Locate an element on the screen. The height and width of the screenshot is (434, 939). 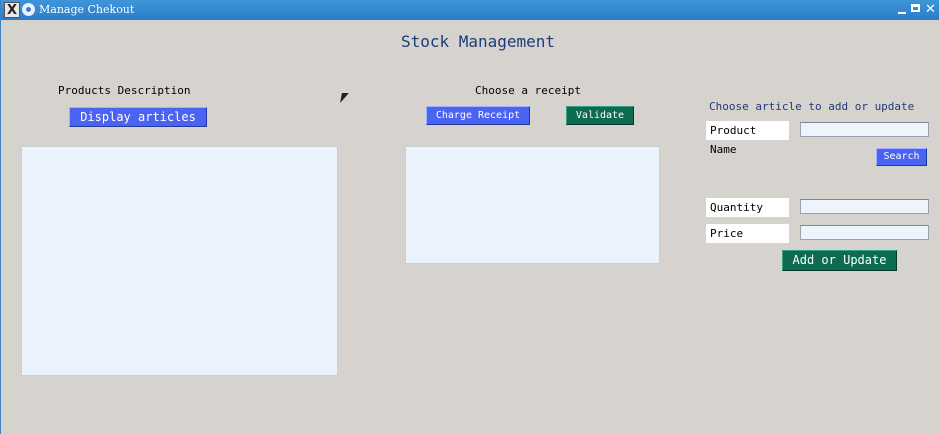
search-button: Search is located at coordinates (901, 157).